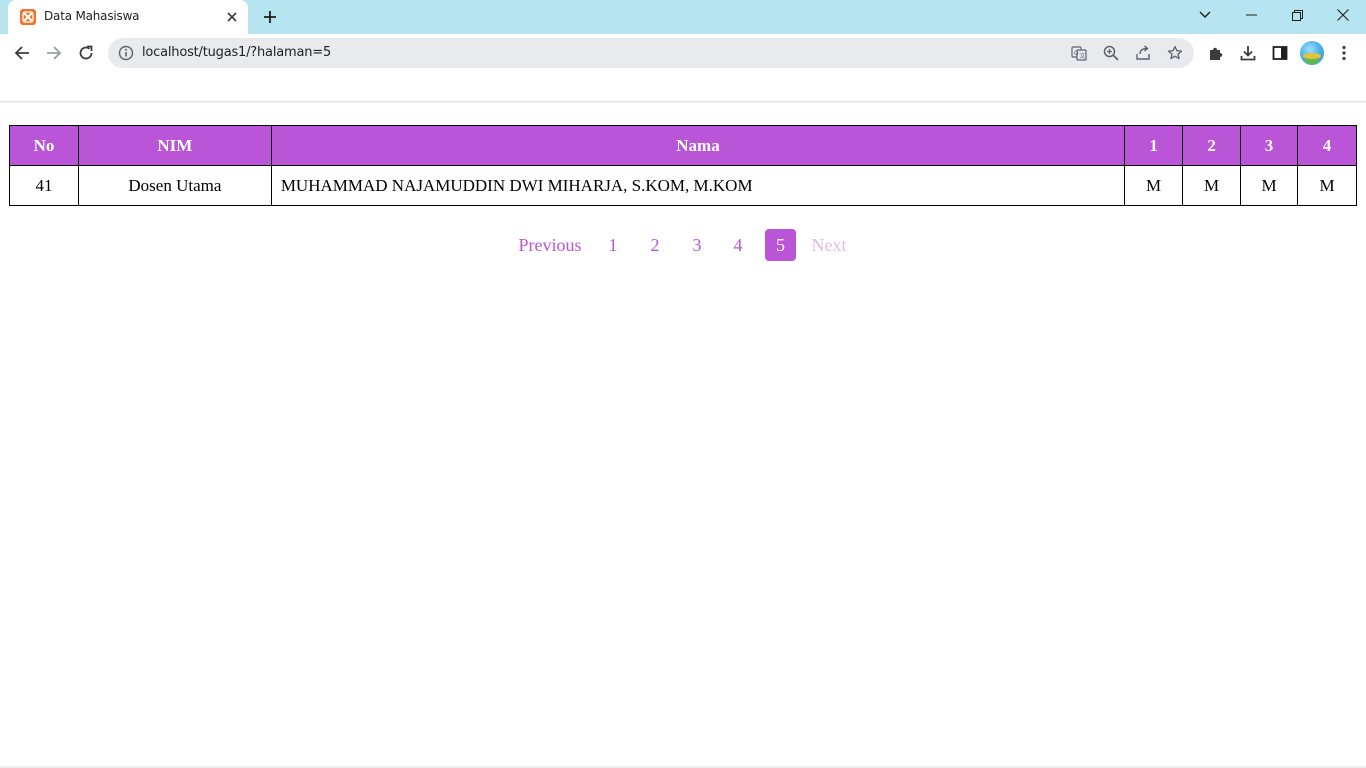 The height and width of the screenshot is (768, 1366). What do you see at coordinates (44, 145) in the screenshot?
I see `header-no: No` at bounding box center [44, 145].